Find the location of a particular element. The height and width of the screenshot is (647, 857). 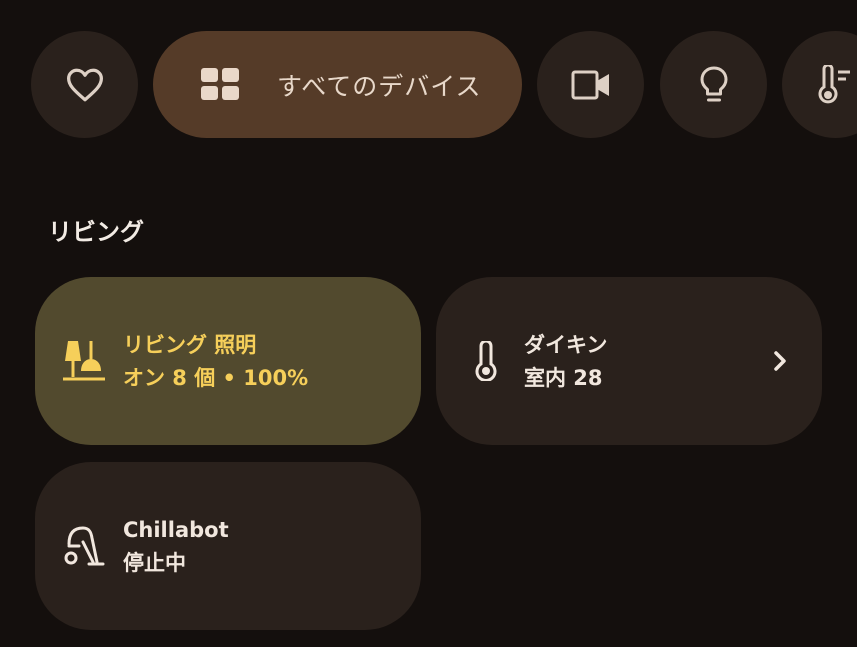

all-devices-filter-button: すべてのデバイス is located at coordinates (337, 84).